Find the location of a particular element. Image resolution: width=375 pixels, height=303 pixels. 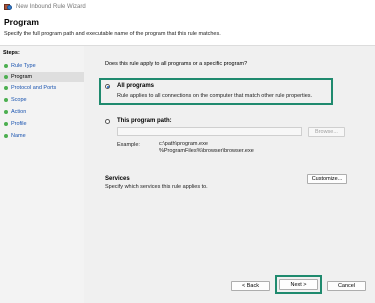

all-programs-label: All programs is located at coordinates (135, 86).